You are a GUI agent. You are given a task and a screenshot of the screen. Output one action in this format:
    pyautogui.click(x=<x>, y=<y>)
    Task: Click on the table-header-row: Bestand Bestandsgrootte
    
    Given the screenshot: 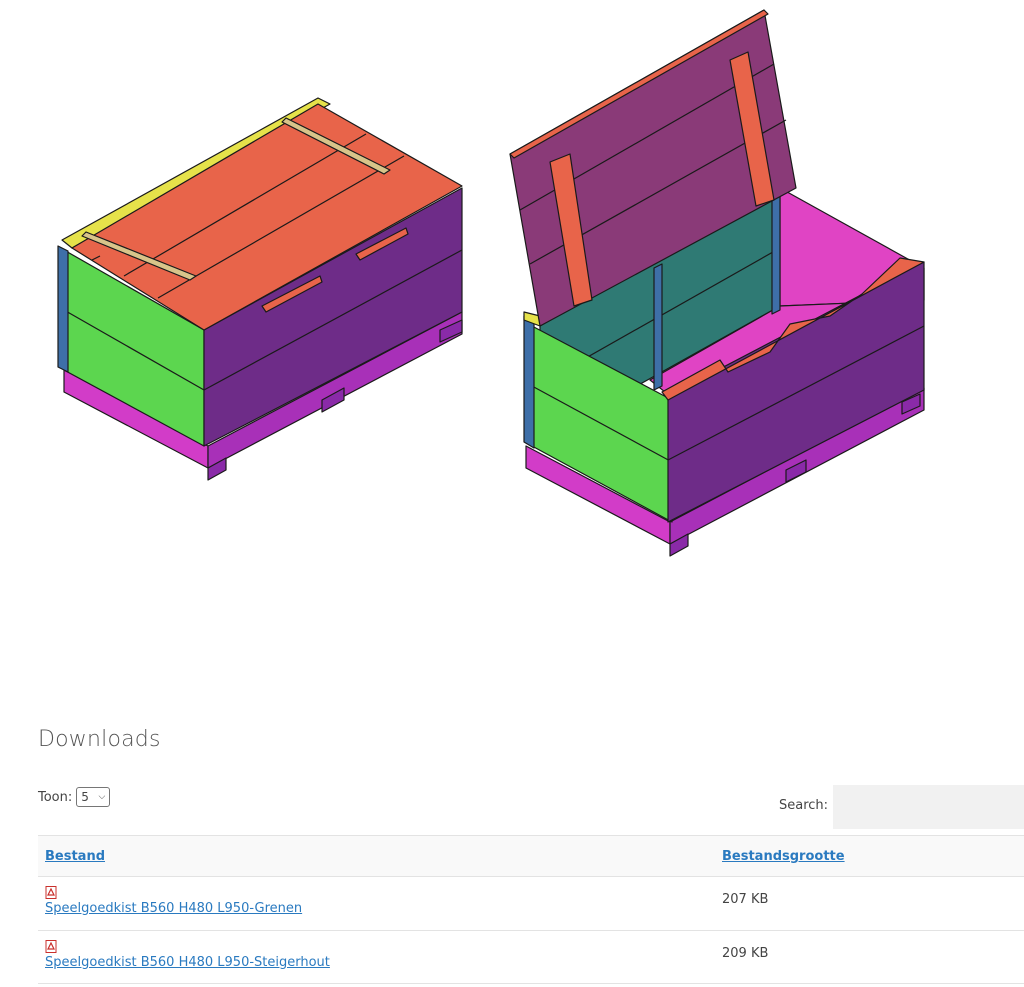 What is the action you would take?
    pyautogui.click(x=531, y=855)
    